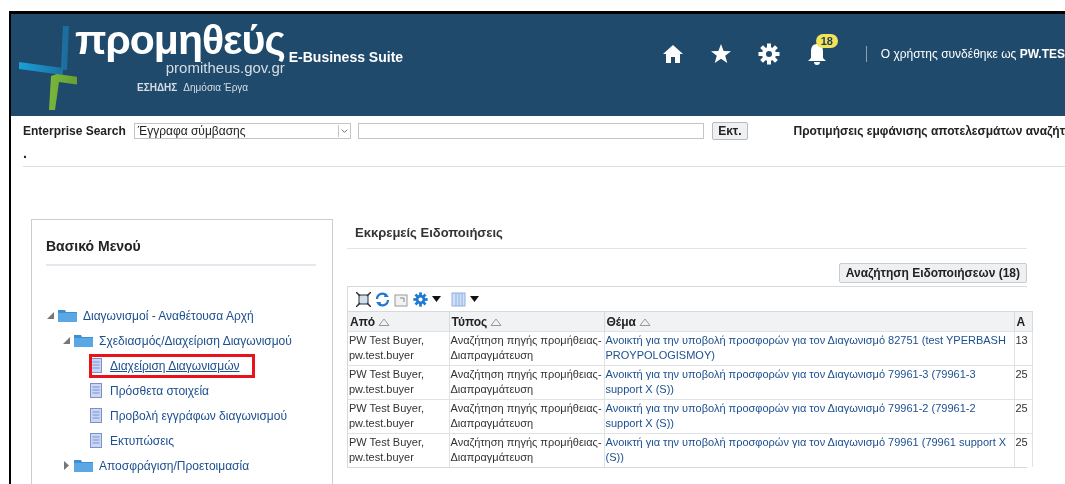 The height and width of the screenshot is (484, 1065). I want to click on logo-wordmark: προμηθεύς, so click(180, 40).